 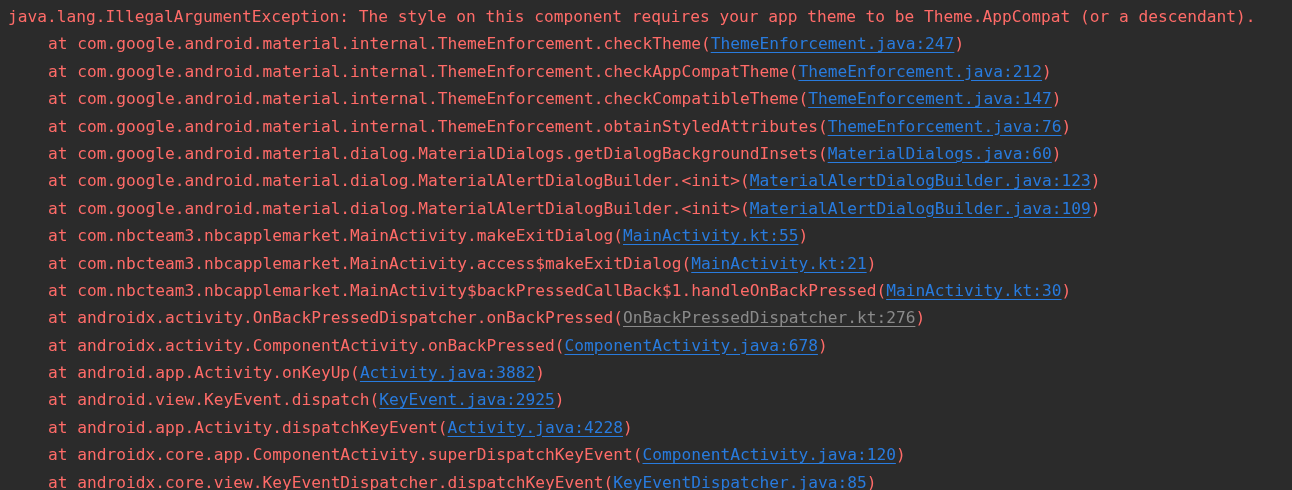 I want to click on source-link: ThemeEnforcement.java:76, so click(x=944, y=126).